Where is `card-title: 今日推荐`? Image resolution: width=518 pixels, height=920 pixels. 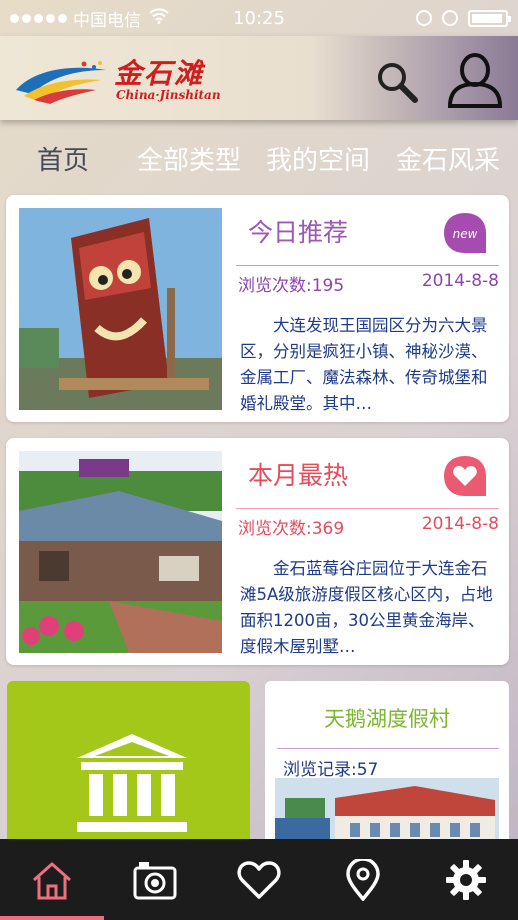 card-title: 今日推荐 is located at coordinates (298, 232).